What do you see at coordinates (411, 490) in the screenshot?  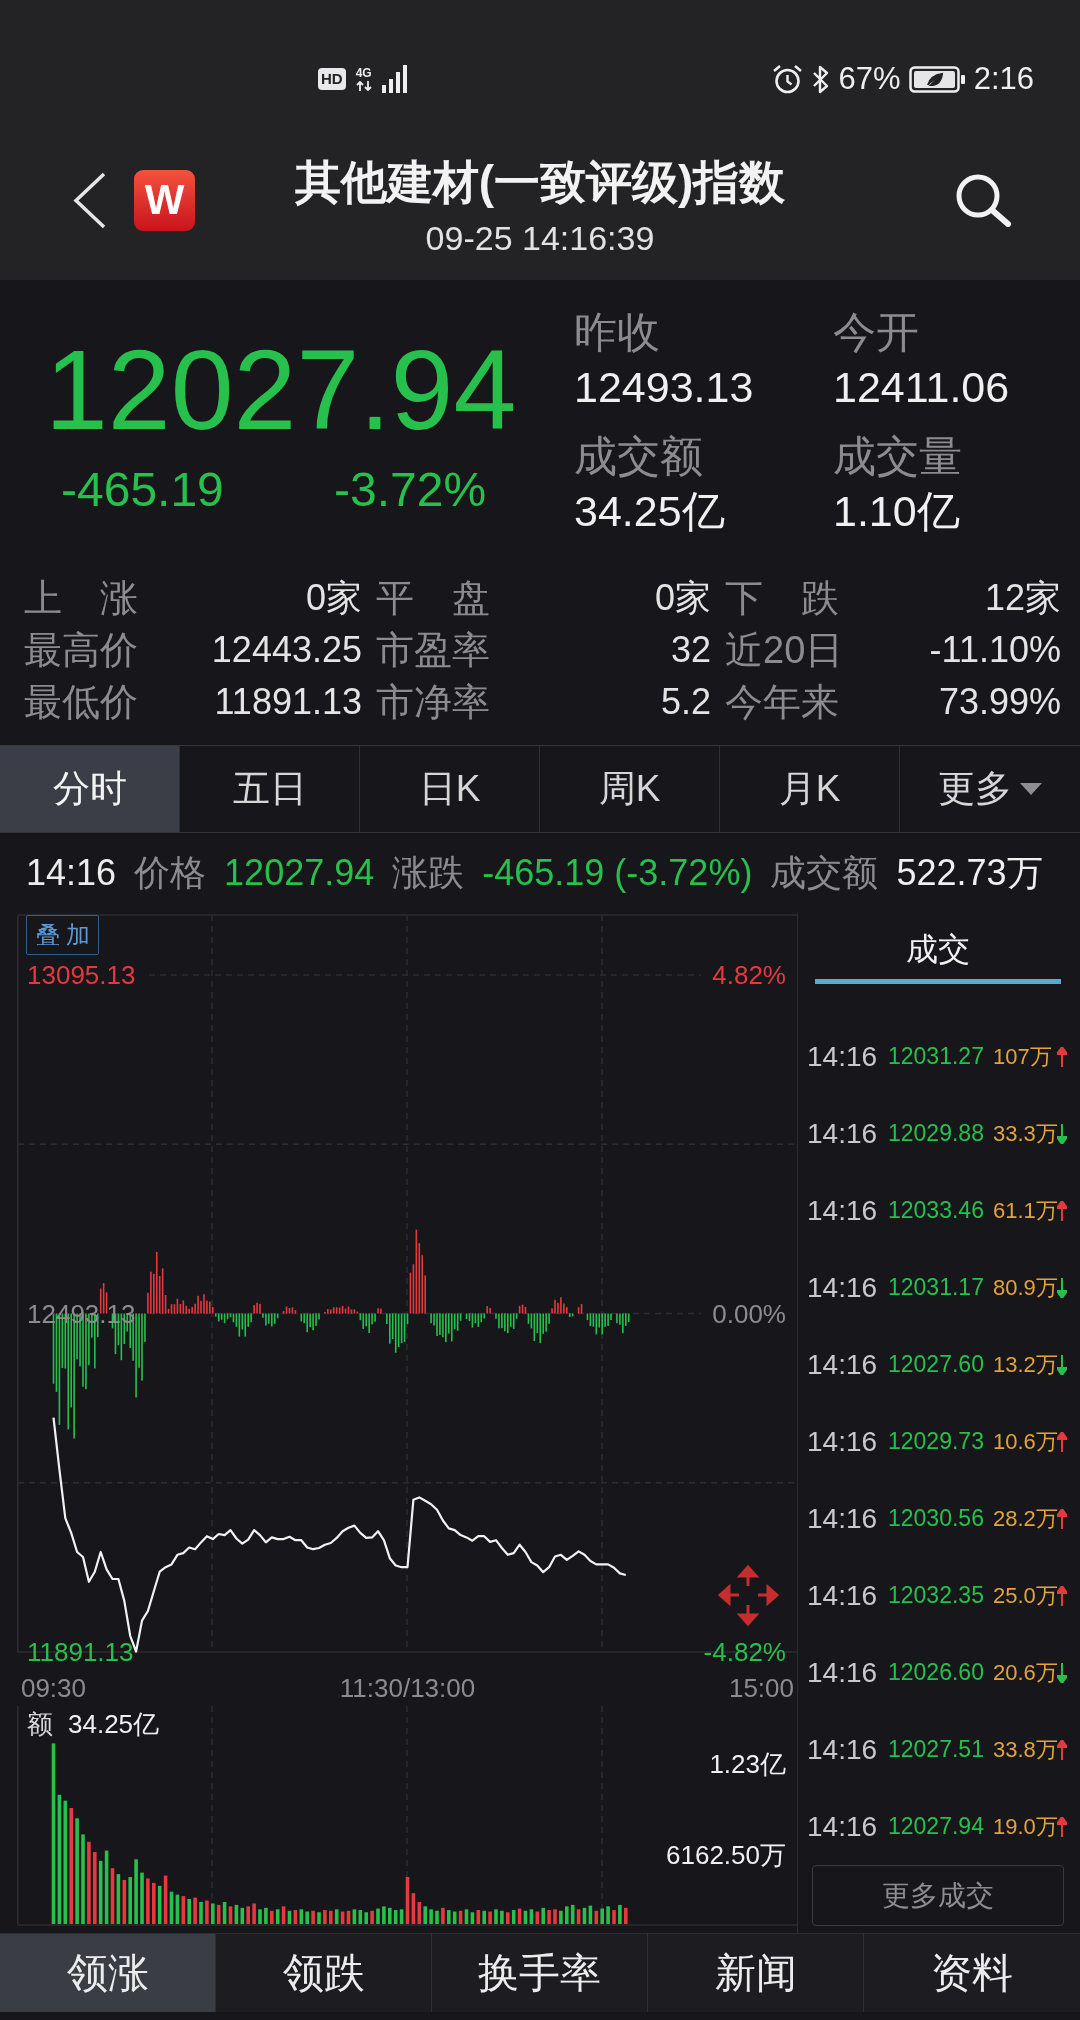 I see `percent-change: -3.72%` at bounding box center [411, 490].